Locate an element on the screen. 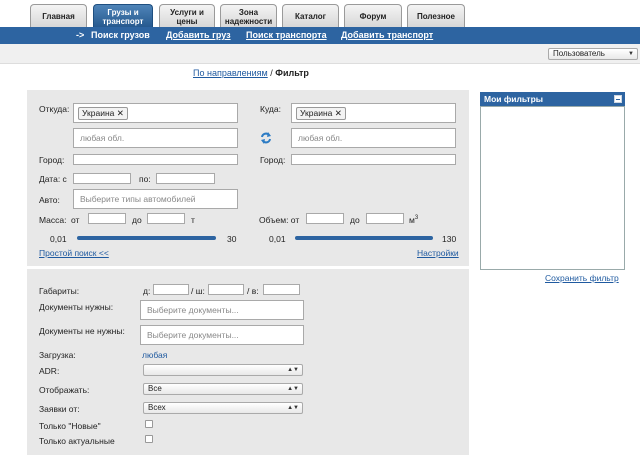 The width and height of the screenshot is (640, 464). docs-not-need-label: Документы не нужны: is located at coordinates (82, 331).